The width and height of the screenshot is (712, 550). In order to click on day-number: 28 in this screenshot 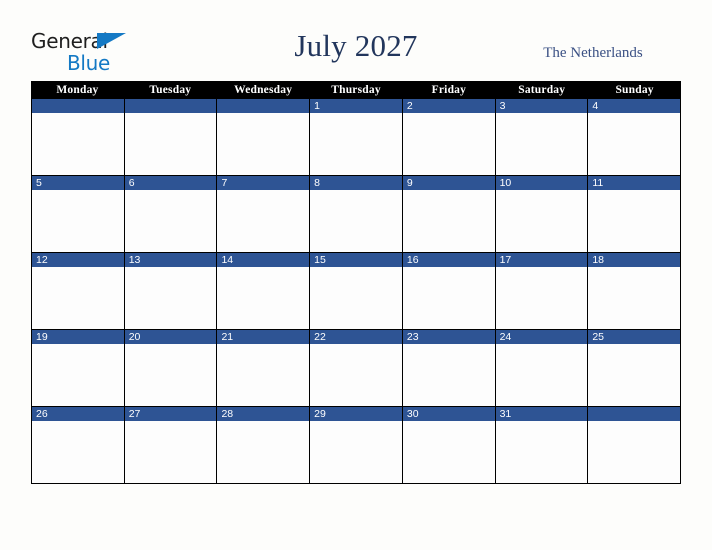, I will do `click(263, 414)`.